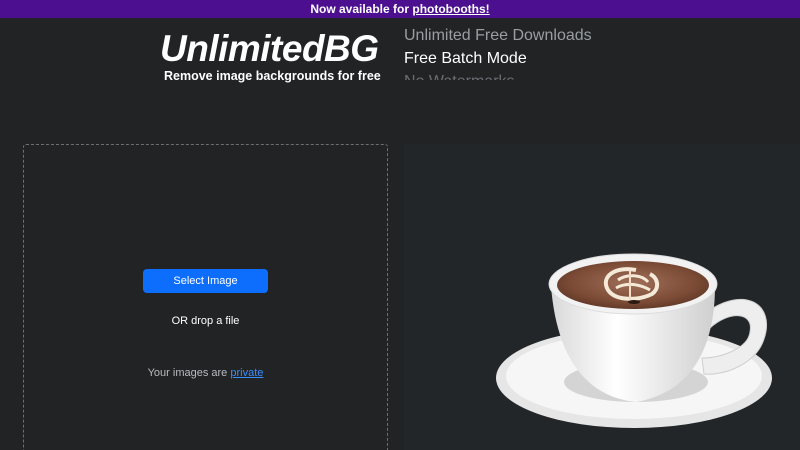 The height and width of the screenshot is (450, 800). What do you see at coordinates (450, 9) in the screenshot?
I see `photobooths-link: photobooths!` at bounding box center [450, 9].